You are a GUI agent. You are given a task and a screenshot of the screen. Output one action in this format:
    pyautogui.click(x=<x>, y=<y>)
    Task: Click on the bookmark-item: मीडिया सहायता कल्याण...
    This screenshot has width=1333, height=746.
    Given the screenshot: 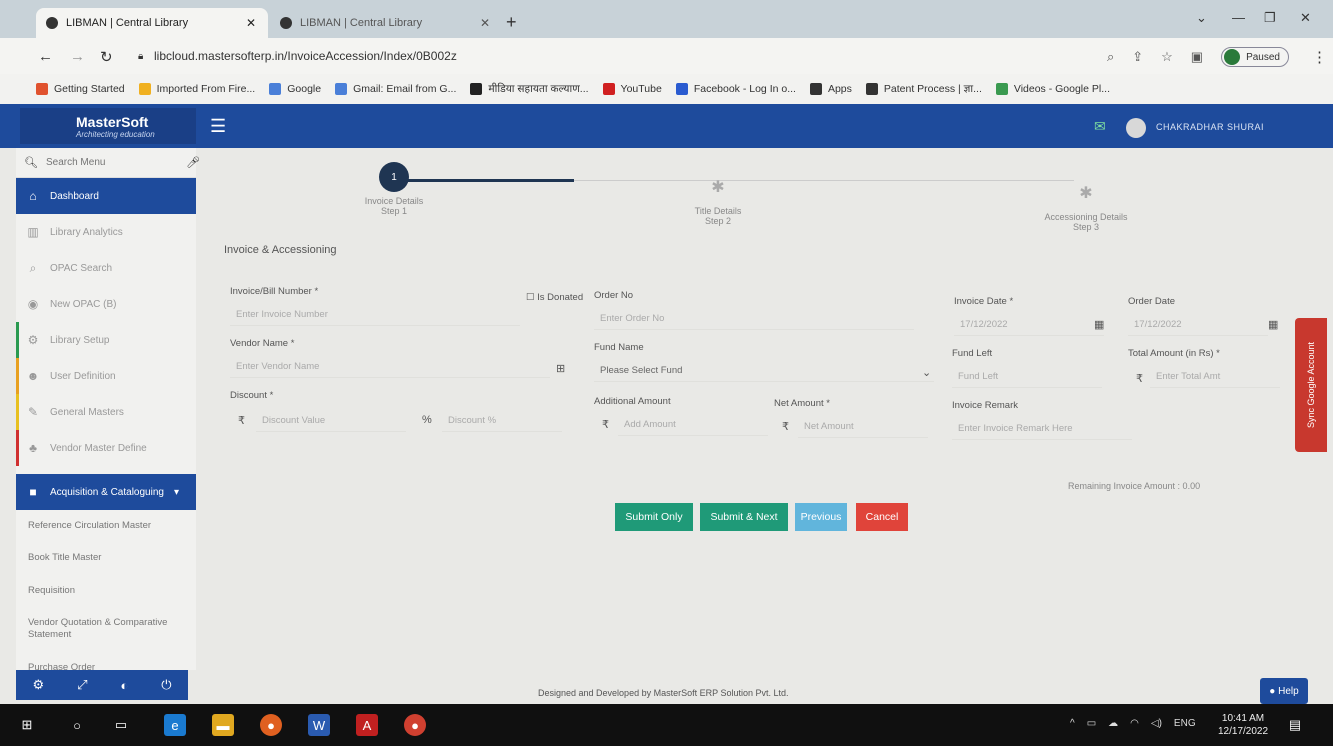 What is the action you would take?
    pyautogui.click(x=529, y=89)
    